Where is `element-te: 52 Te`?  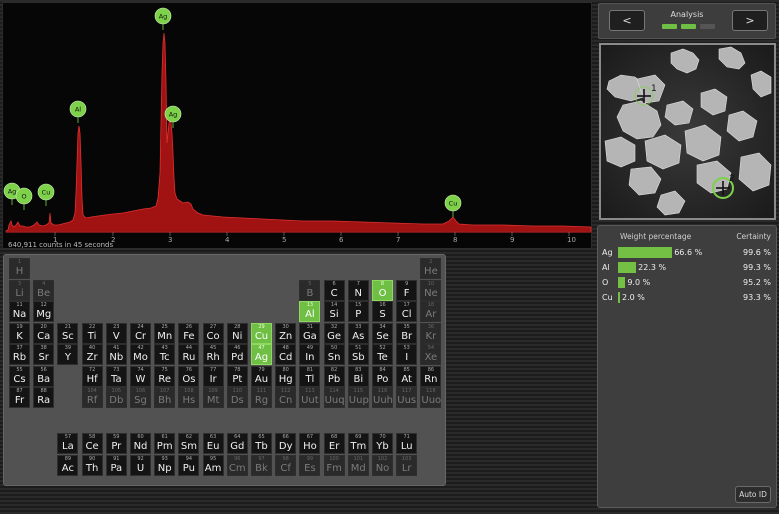
element-te: 52 Te is located at coordinates (382, 354).